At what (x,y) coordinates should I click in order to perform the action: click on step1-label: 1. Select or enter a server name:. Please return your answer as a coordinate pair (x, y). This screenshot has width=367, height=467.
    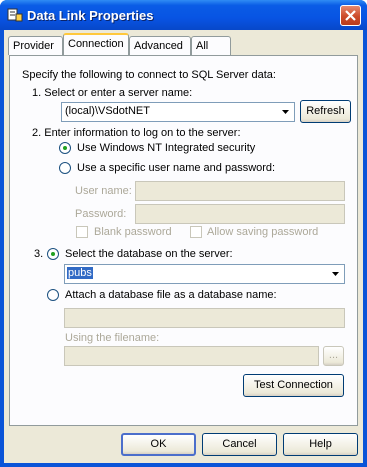
    Looking at the image, I should click on (112, 93).